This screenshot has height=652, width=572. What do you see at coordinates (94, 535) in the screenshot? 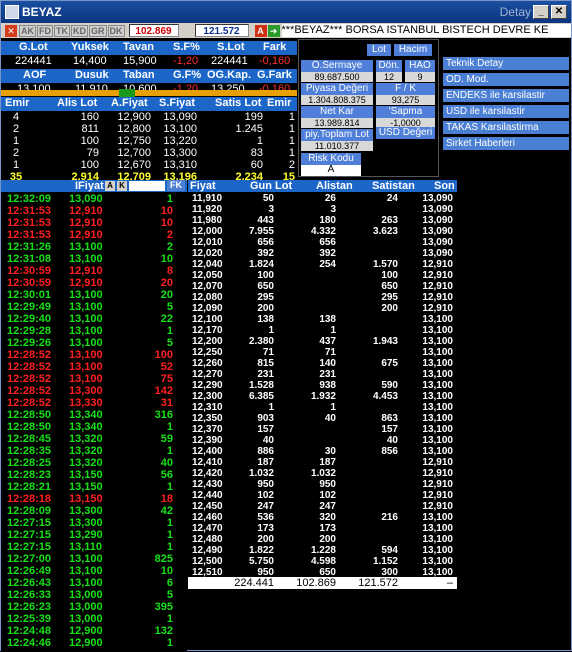
I see `trade-row: 12:27:15 13,290 1` at bounding box center [94, 535].